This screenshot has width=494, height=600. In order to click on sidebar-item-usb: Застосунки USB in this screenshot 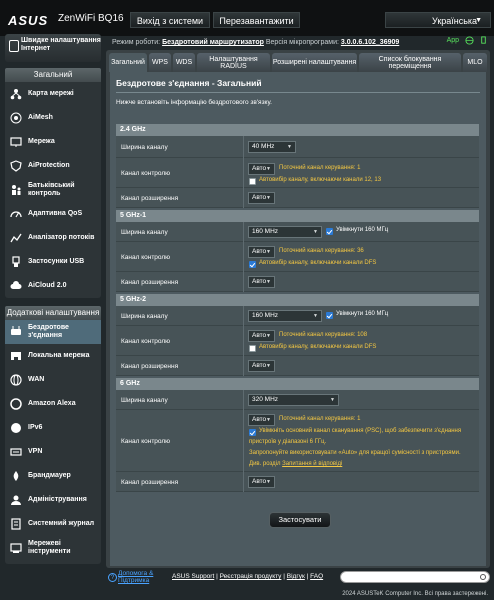, I will do `click(53, 262)`.